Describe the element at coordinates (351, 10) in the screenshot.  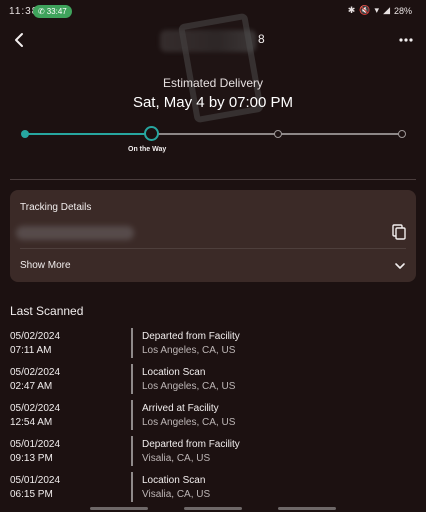
I see `bluetooth-icon: ✱` at that location.